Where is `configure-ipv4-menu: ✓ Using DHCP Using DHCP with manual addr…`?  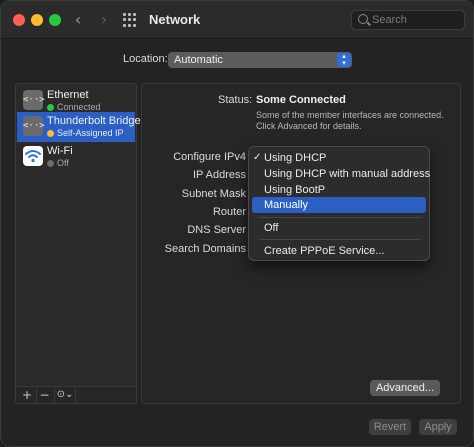
configure-ipv4-menu: ✓ Using DHCP Using DHCP with manual addr… is located at coordinates (339, 203).